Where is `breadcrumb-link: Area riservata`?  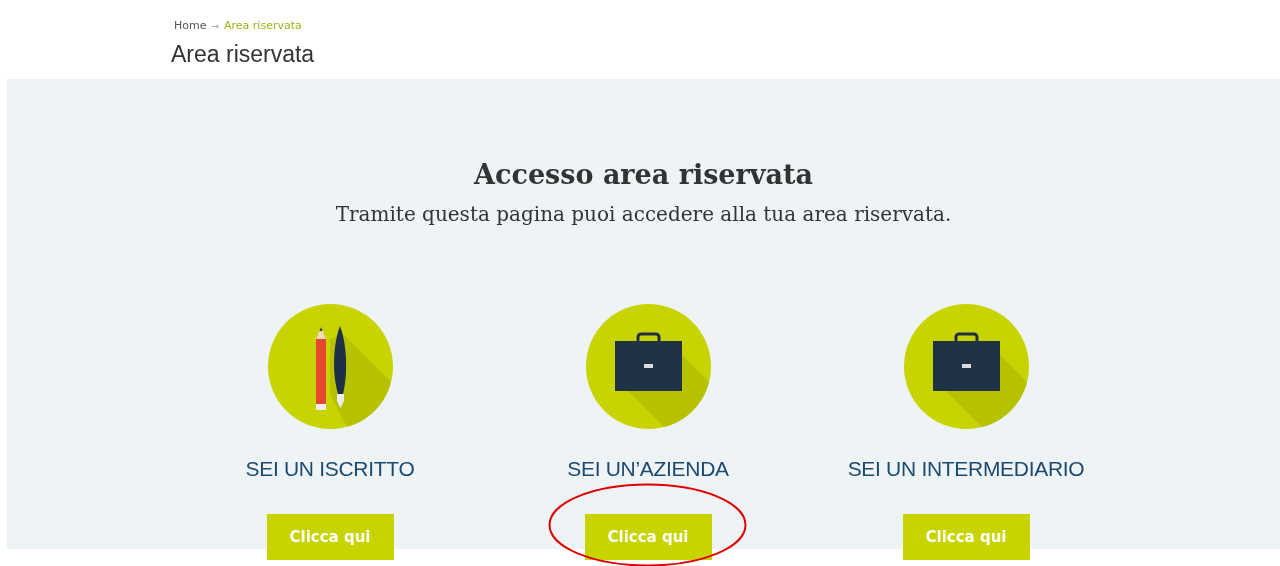
breadcrumb-link: Area riservata is located at coordinates (263, 25).